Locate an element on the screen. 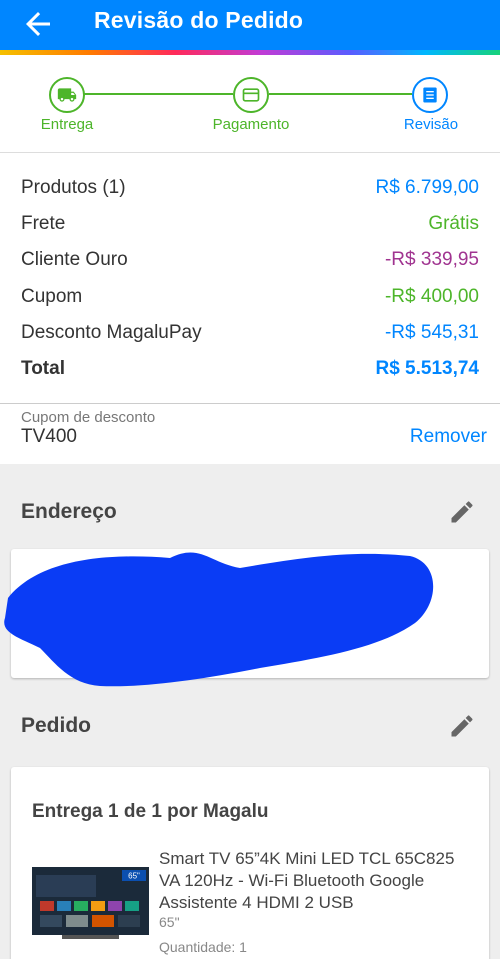 The width and height of the screenshot is (500, 959). card-icon is located at coordinates (251, 95).